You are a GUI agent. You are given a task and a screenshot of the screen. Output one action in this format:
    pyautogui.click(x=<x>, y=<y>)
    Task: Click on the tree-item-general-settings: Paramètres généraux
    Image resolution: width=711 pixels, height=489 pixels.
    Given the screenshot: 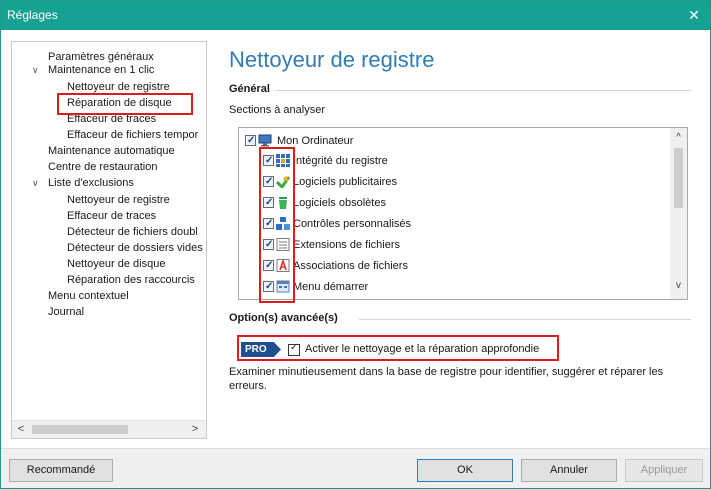 What is the action you would take?
    pyautogui.click(x=101, y=57)
    